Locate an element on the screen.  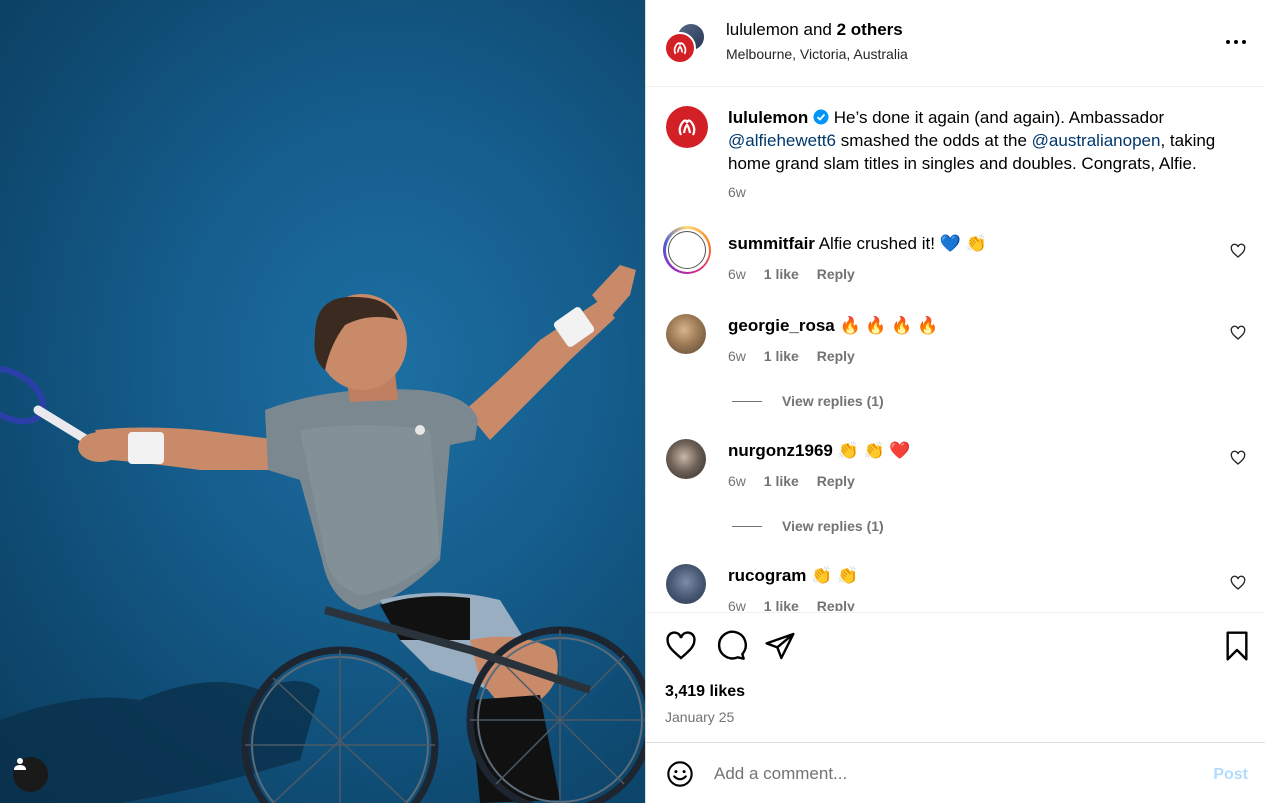
comment-text: summitfair Alfie crushed it! 💙 👏 is located at coordinates (980, 243).